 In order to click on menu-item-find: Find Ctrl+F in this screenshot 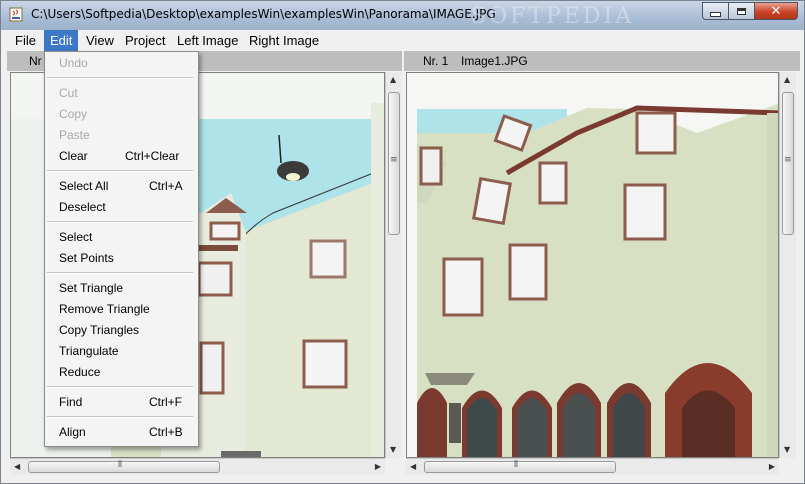, I will do `click(120, 402)`.